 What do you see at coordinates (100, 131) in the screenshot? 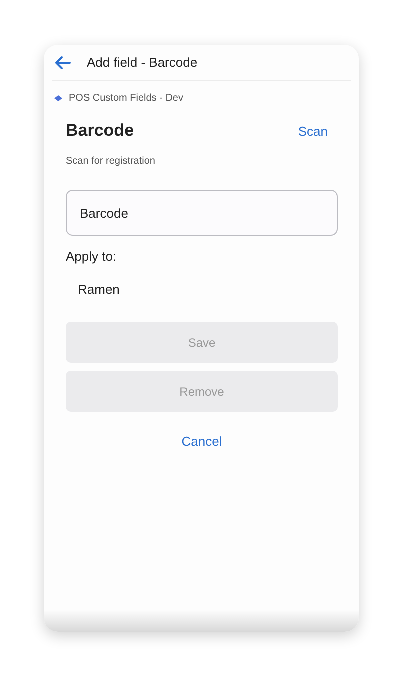
I see `field-title: Barcode` at bounding box center [100, 131].